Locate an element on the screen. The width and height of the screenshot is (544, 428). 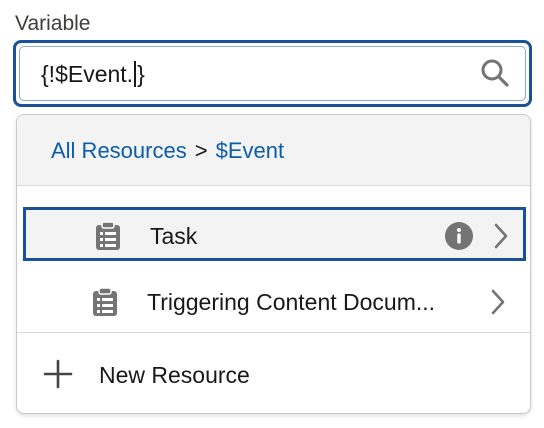
input-text-before-caret: {!$Event. is located at coordinates (87, 74).